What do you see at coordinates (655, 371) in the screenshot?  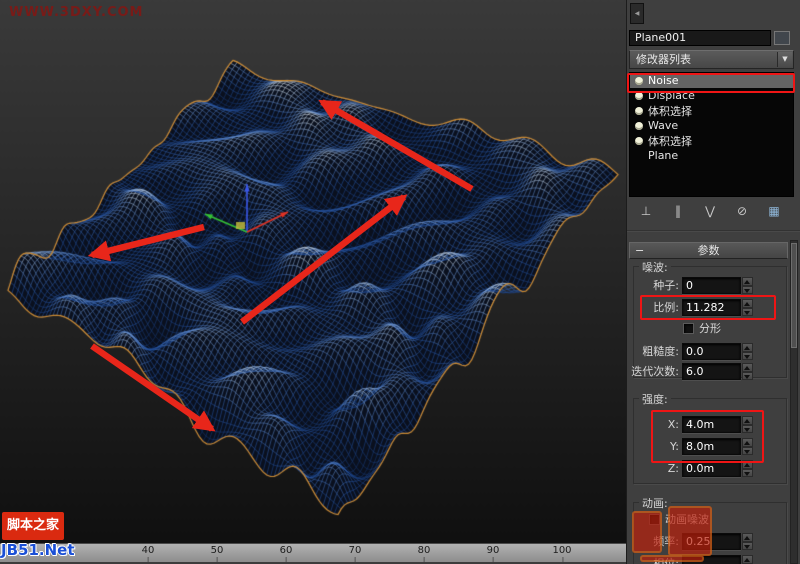 I see `iterations-label: 迭代次数:` at bounding box center [655, 371].